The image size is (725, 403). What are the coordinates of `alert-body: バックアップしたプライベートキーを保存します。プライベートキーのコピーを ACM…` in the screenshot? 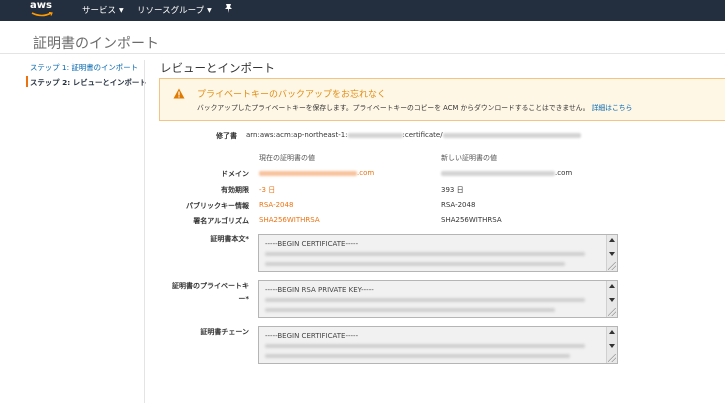 It's located at (414, 107).